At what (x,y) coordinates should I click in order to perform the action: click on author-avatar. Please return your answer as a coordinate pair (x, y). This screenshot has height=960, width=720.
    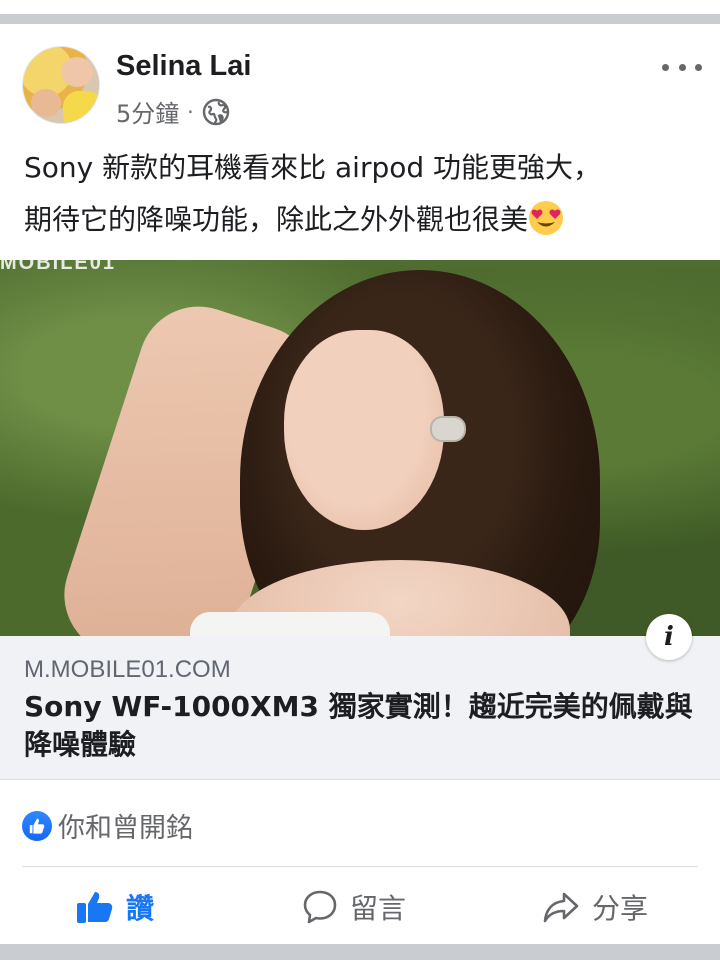
    Looking at the image, I should click on (61, 85).